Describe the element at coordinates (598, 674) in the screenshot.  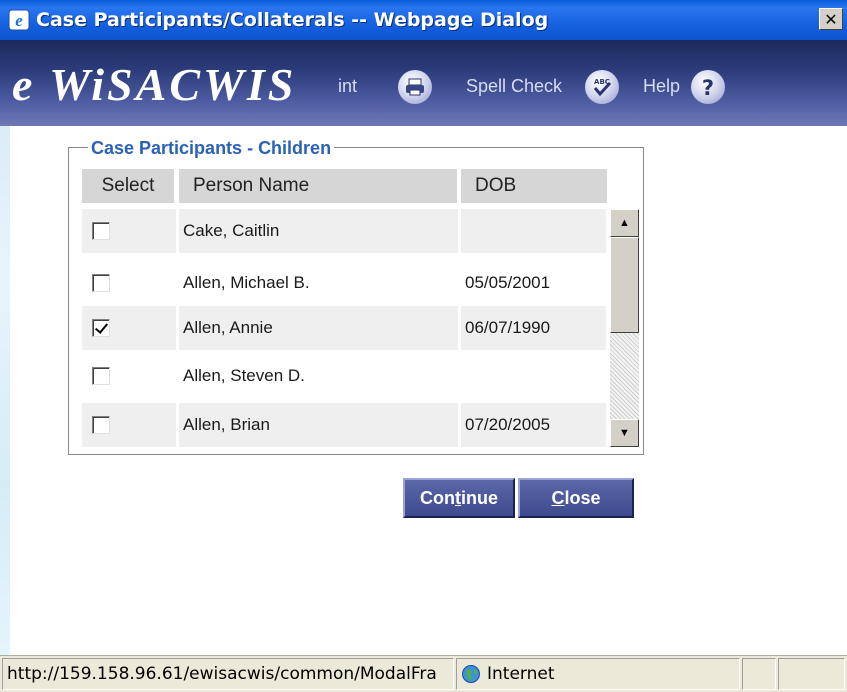
I see `security-zone: Internet` at that location.